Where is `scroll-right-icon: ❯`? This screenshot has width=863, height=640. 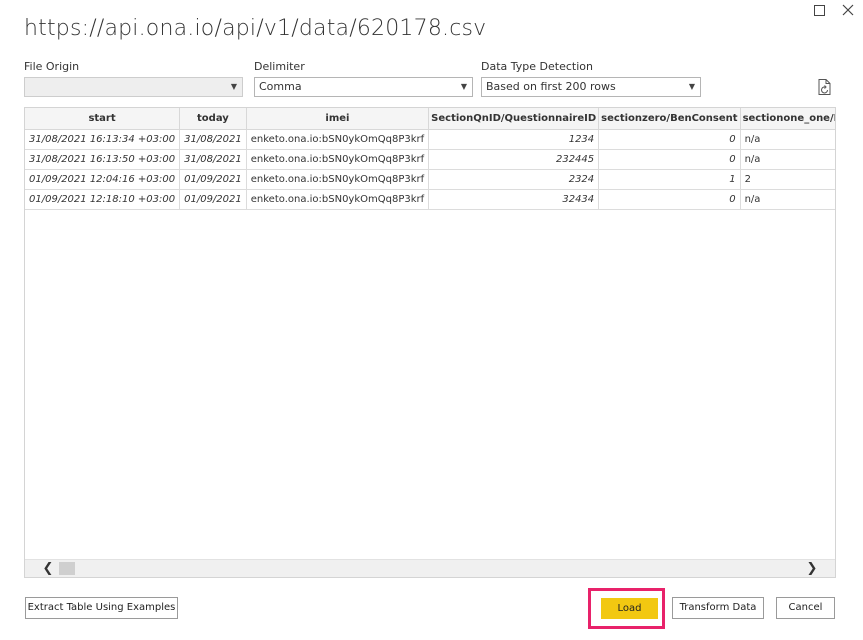 scroll-right-icon: ❯ is located at coordinates (812, 568).